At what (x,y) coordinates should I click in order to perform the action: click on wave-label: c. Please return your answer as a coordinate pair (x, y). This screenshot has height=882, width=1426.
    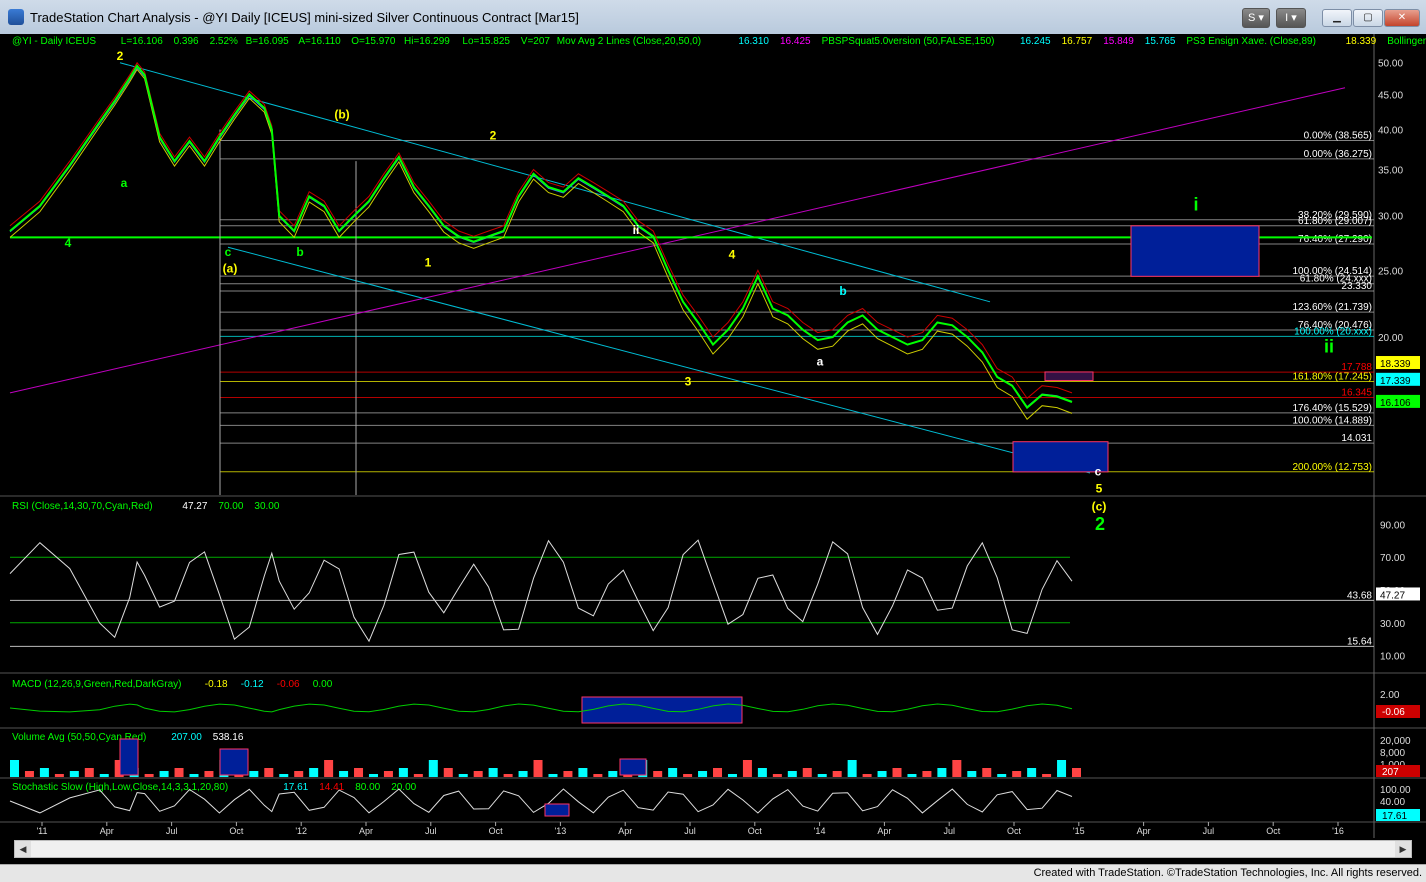
    Looking at the image, I should click on (1098, 471).